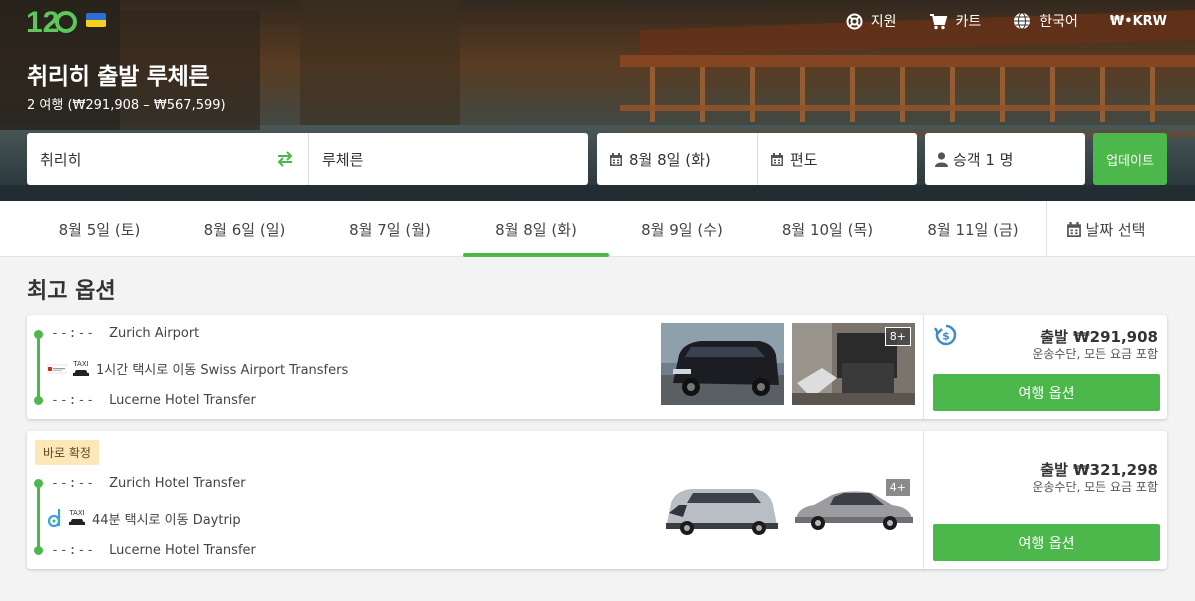  Describe the element at coordinates (1058, 22) in the screenshot. I see `language-label: 한국어` at that location.